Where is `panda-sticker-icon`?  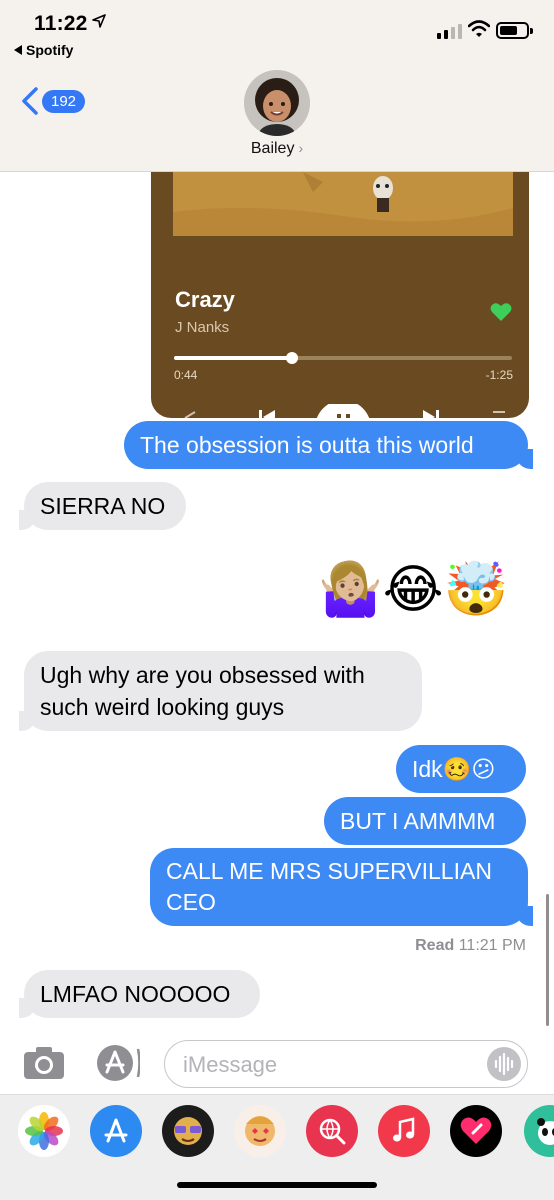
panda-sticker-icon is located at coordinates (545, 1131).